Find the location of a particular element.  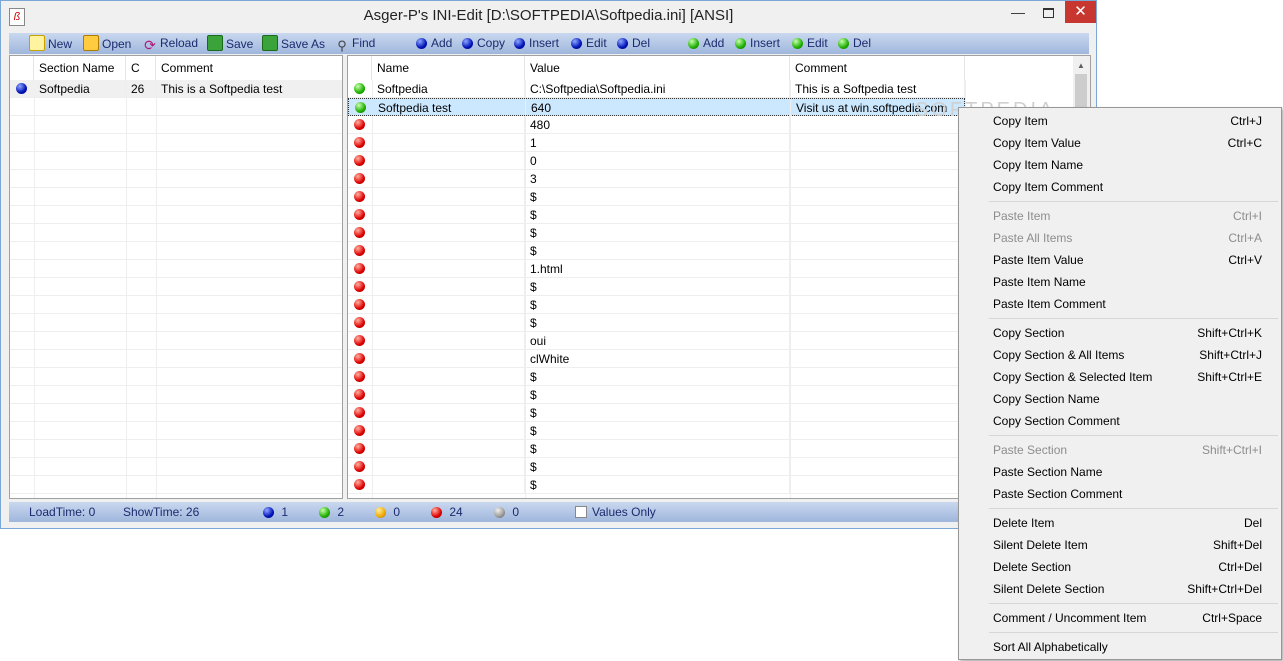

menu-item: Paste Item Name is located at coordinates (1120, 282).